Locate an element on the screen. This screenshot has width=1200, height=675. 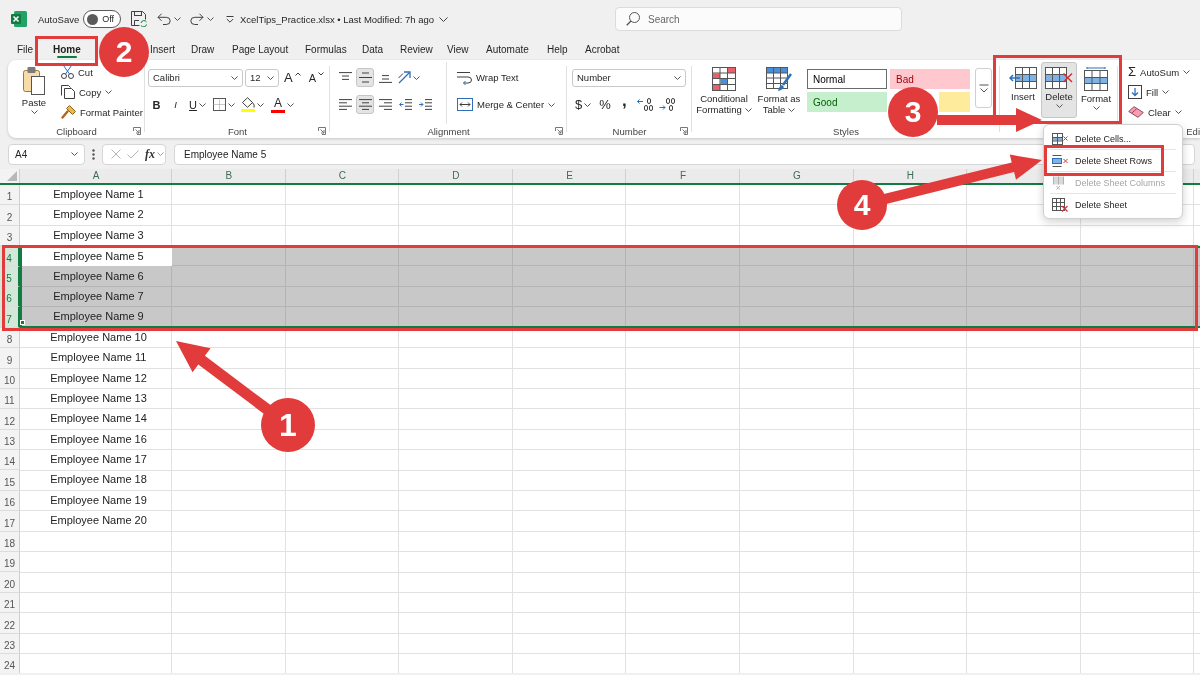
group-label: Clipboard is located at coordinates (76, 131).